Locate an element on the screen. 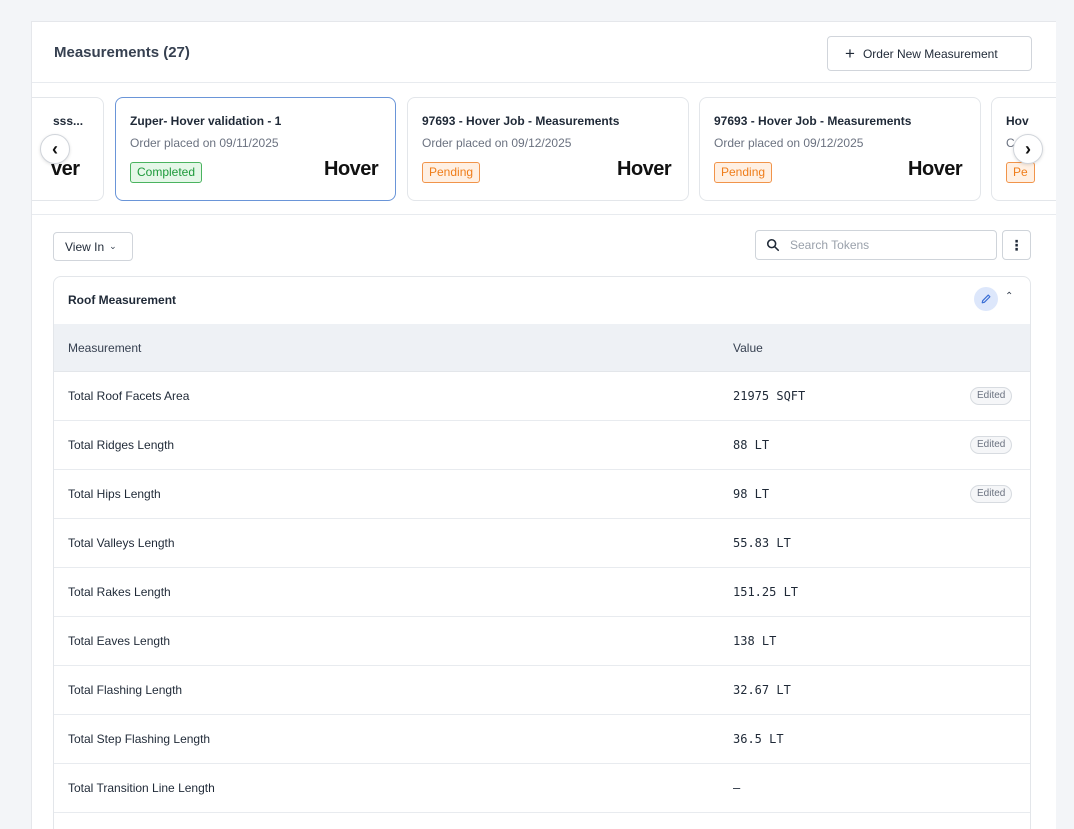  chevron-right-icon: › is located at coordinates (1028, 148).